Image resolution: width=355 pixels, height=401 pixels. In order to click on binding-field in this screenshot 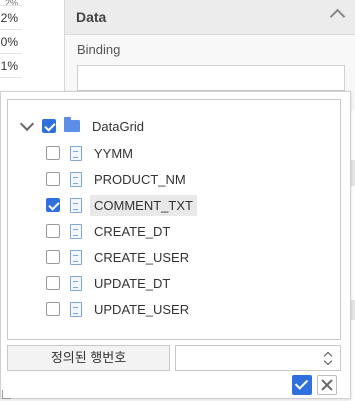, I will do `click(211, 78)`.